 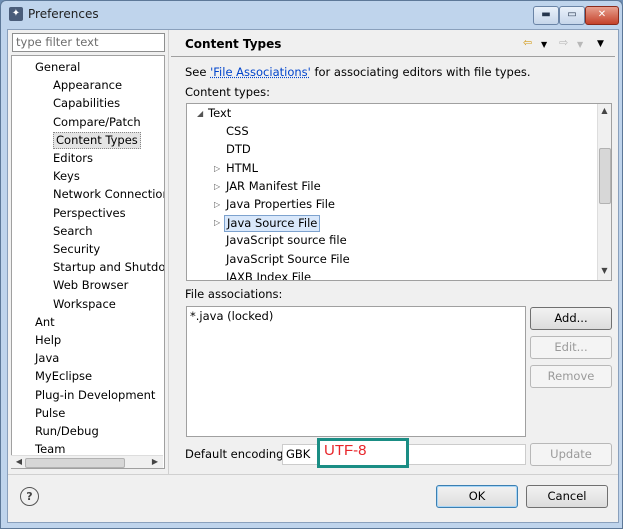 What do you see at coordinates (89, 213) in the screenshot?
I see `tree-item: Perspectives` at bounding box center [89, 213].